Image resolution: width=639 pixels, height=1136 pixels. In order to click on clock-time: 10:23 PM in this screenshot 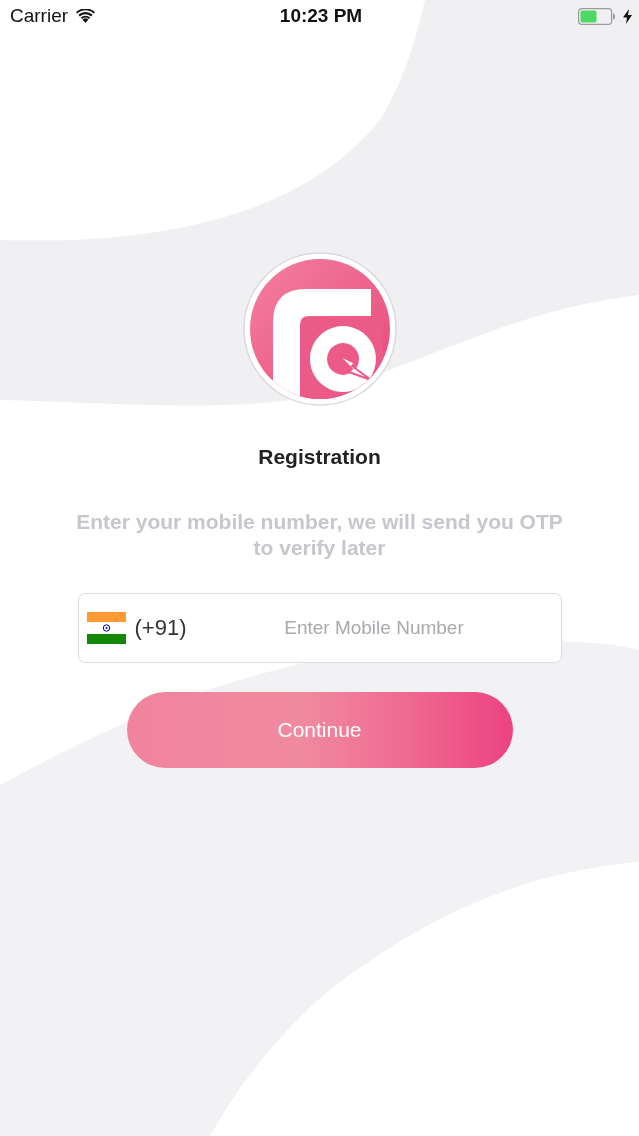, I will do `click(321, 16)`.